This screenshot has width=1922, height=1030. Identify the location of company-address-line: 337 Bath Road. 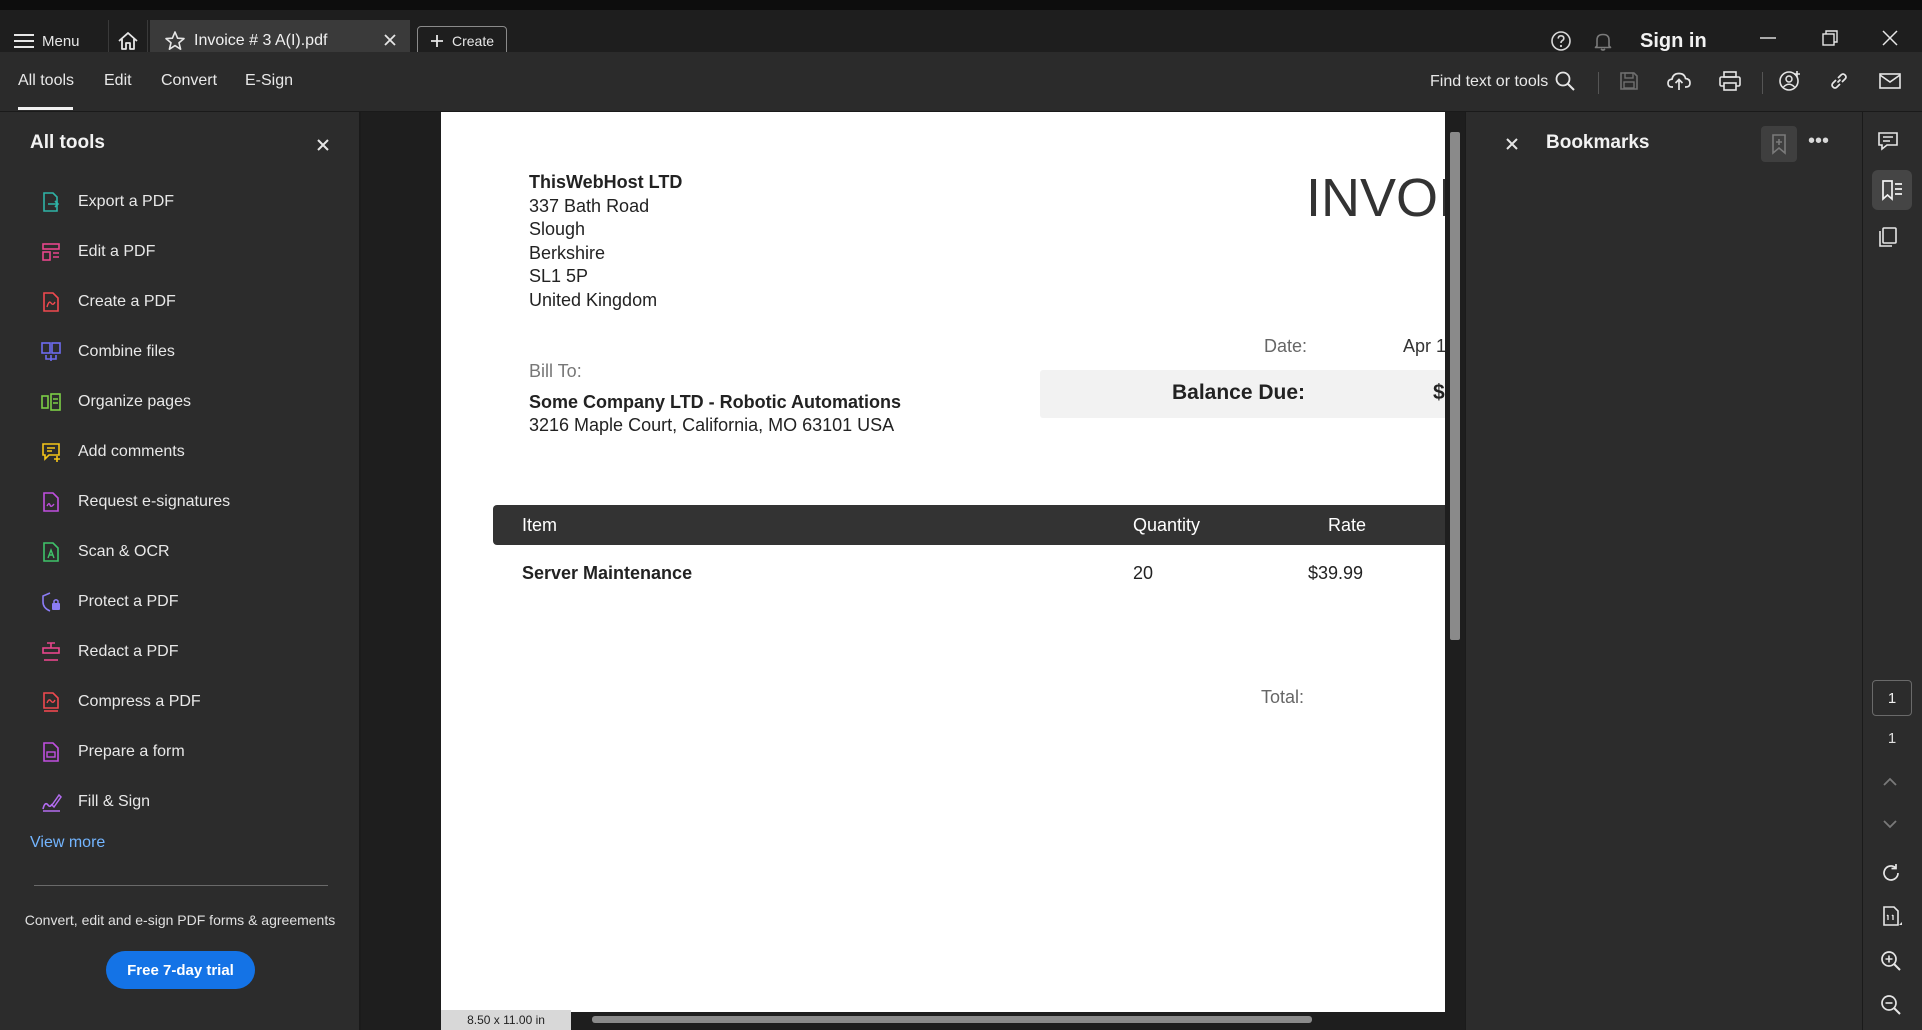
(589, 206).